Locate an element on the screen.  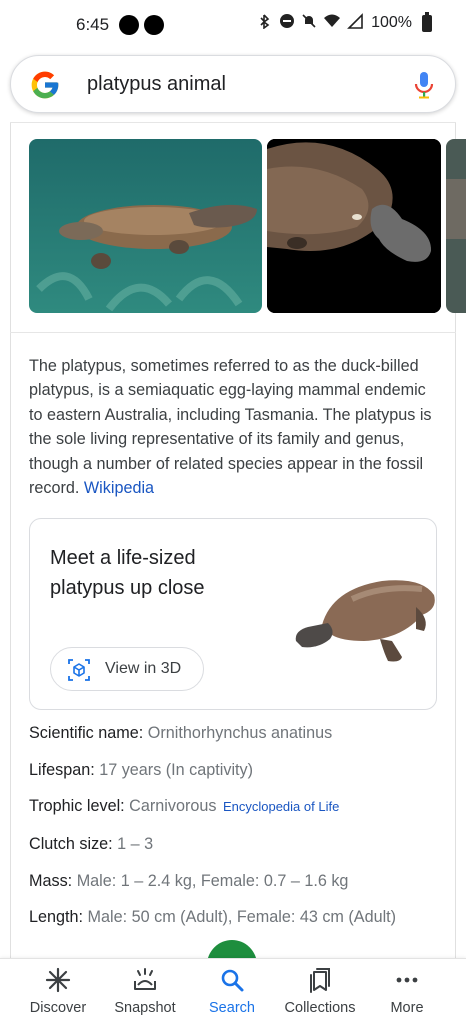
status-bar: 6:45 100% is located at coordinates (233, 25).